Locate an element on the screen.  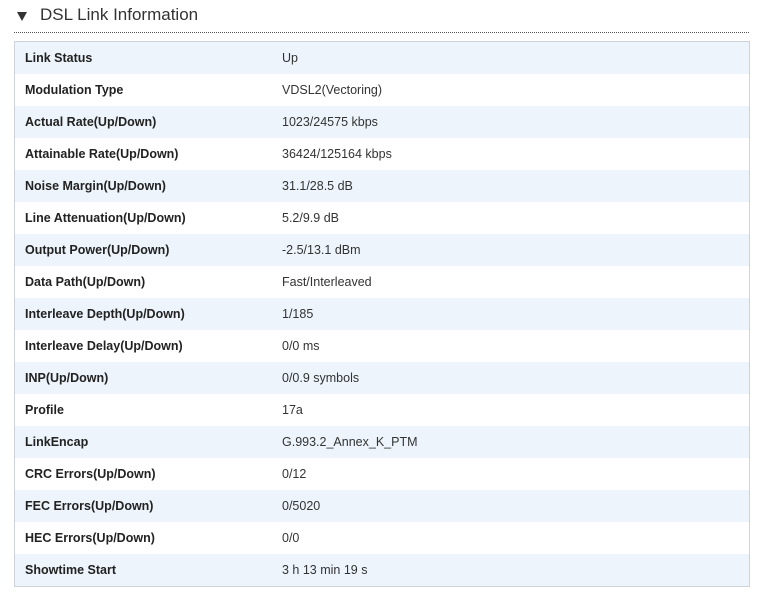
table-row: Link Status Up is located at coordinates (382, 57).